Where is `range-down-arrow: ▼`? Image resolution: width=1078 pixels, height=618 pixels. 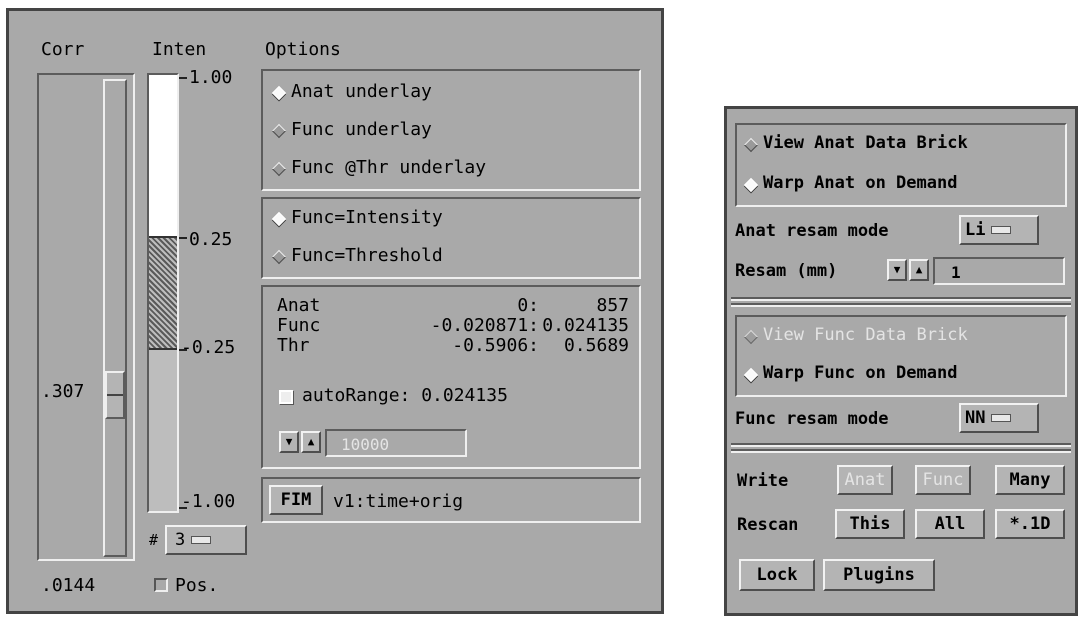
range-down-arrow: ▼ is located at coordinates (289, 442).